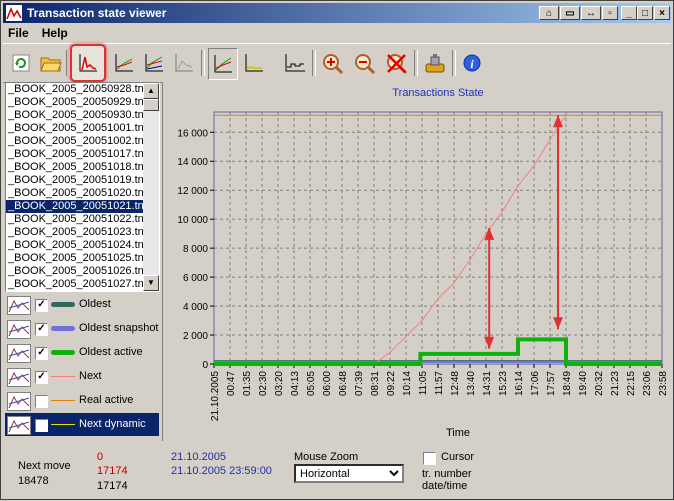  Describe the element at coordinates (615, 383) in the screenshot. I see `x-tick-label: 21:23` at that location.